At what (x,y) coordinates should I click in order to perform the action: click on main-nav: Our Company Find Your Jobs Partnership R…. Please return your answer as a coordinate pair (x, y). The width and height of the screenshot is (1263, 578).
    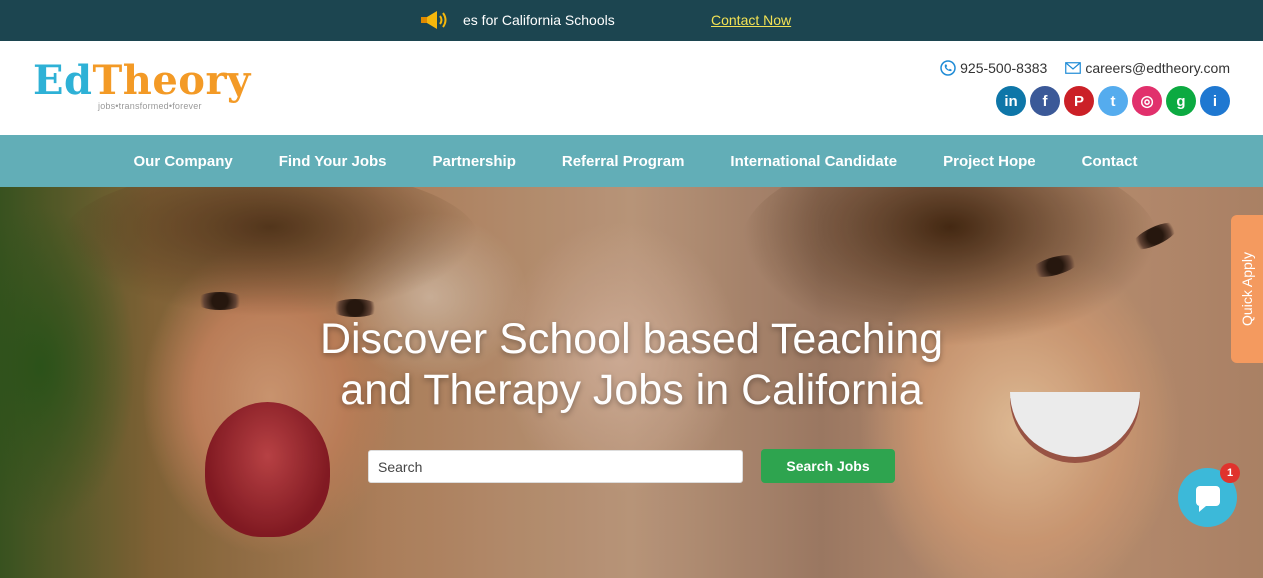
    Looking at the image, I should click on (631, 161).